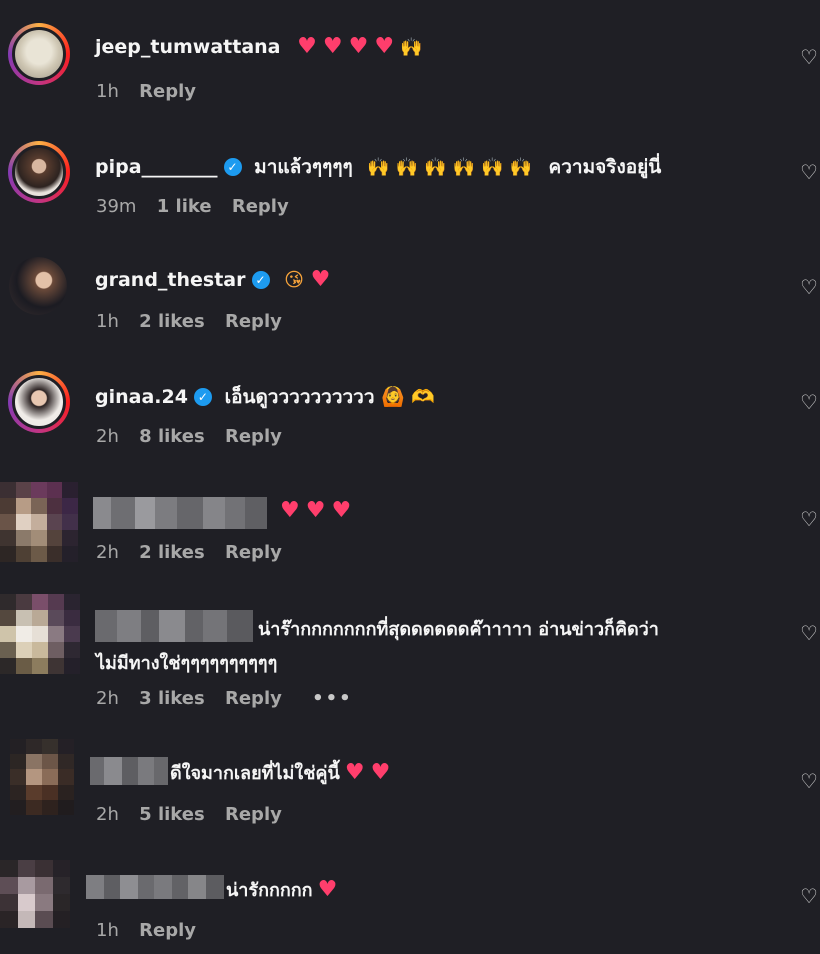 Image resolution: width=820 pixels, height=954 pixels. I want to click on comment-meta: 2h 2 likes Reply, so click(196, 552).